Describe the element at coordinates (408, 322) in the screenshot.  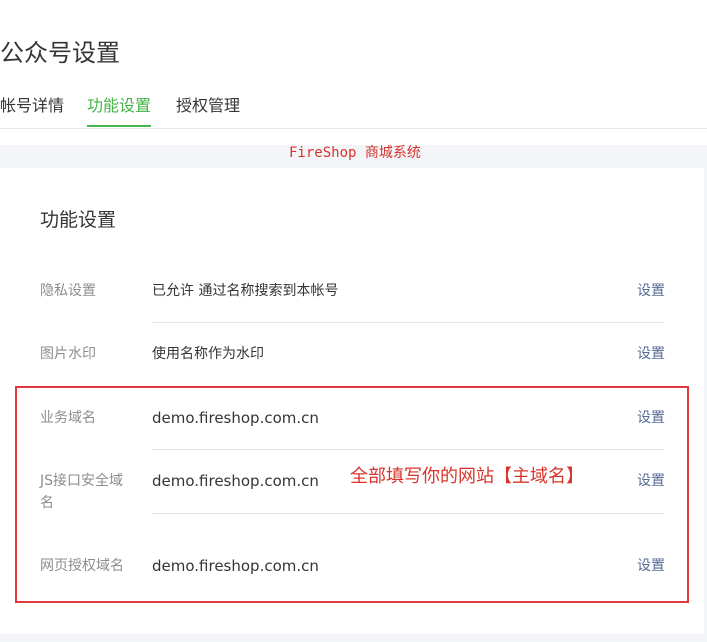
I see `row-divider` at that location.